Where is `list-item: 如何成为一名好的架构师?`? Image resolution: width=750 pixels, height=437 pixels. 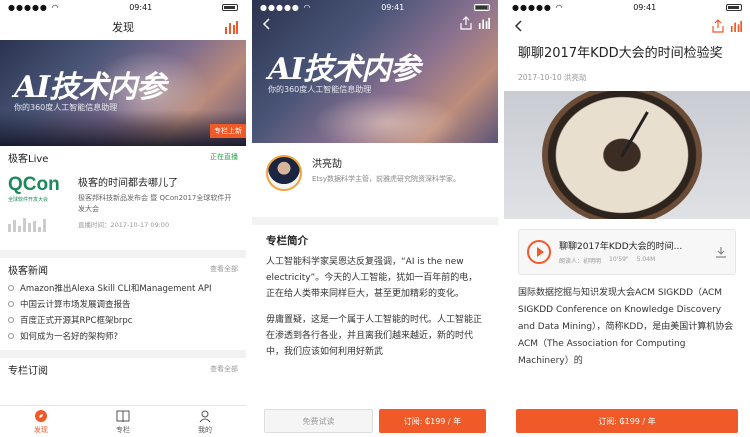
list-item: 如何成为一名好的架构师? is located at coordinates (123, 336).